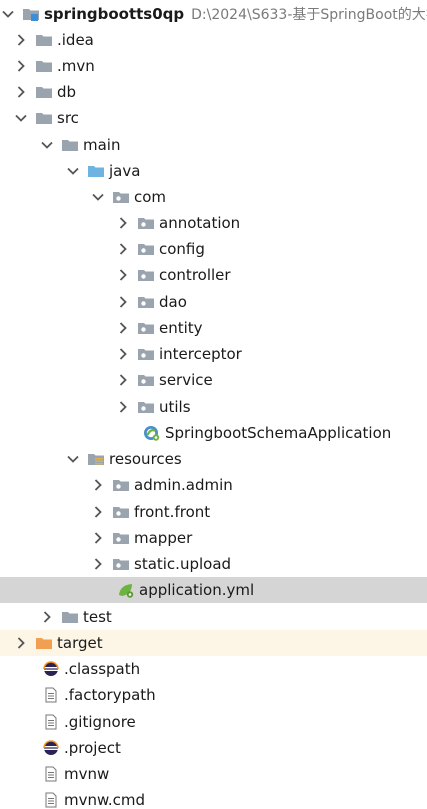 The height and width of the screenshot is (809, 427). I want to click on tree-item-label: com, so click(150, 197).